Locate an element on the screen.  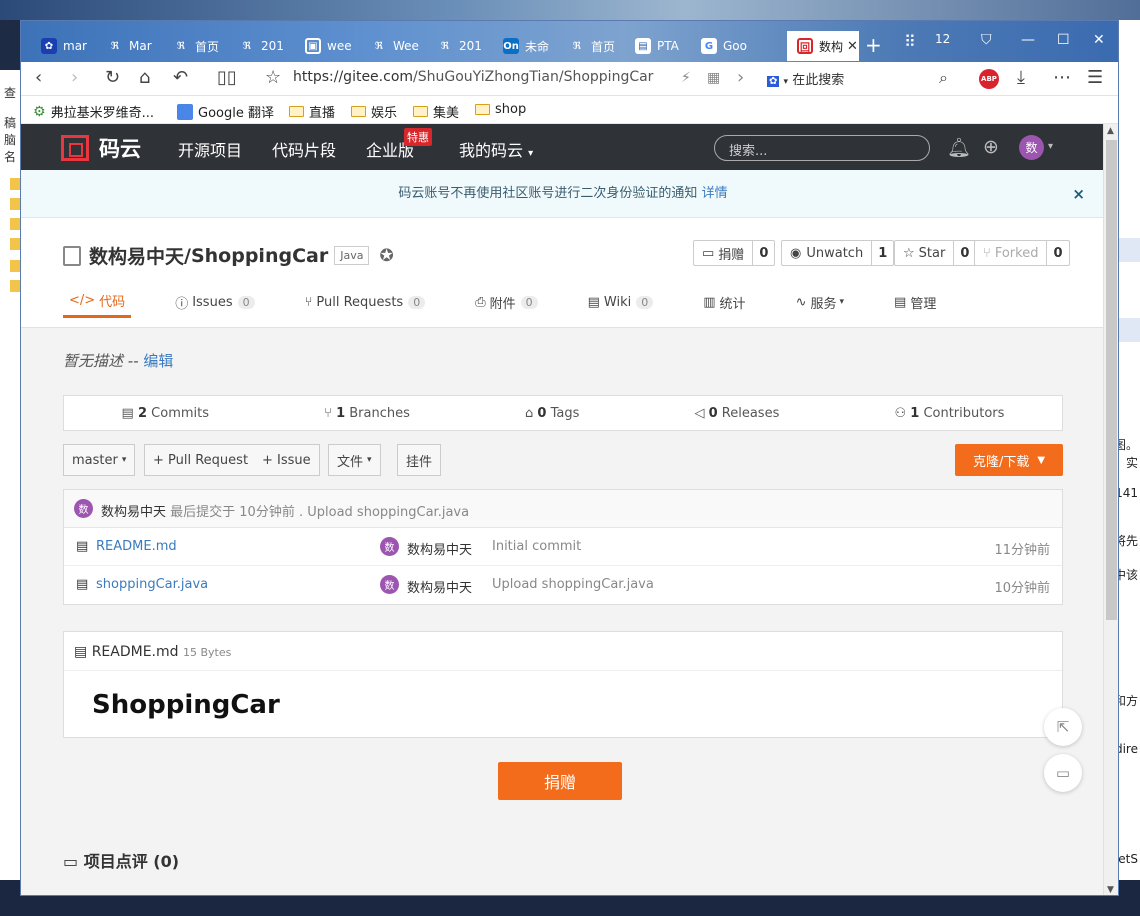
bookmark-folder: shop is located at coordinates (500, 109).